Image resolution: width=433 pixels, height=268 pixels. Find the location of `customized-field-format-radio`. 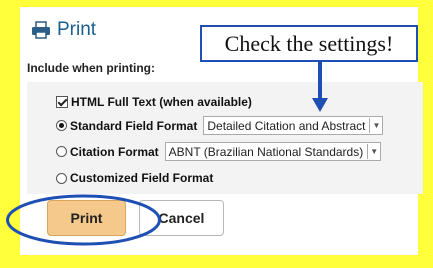

customized-field-format-radio is located at coordinates (61, 178).